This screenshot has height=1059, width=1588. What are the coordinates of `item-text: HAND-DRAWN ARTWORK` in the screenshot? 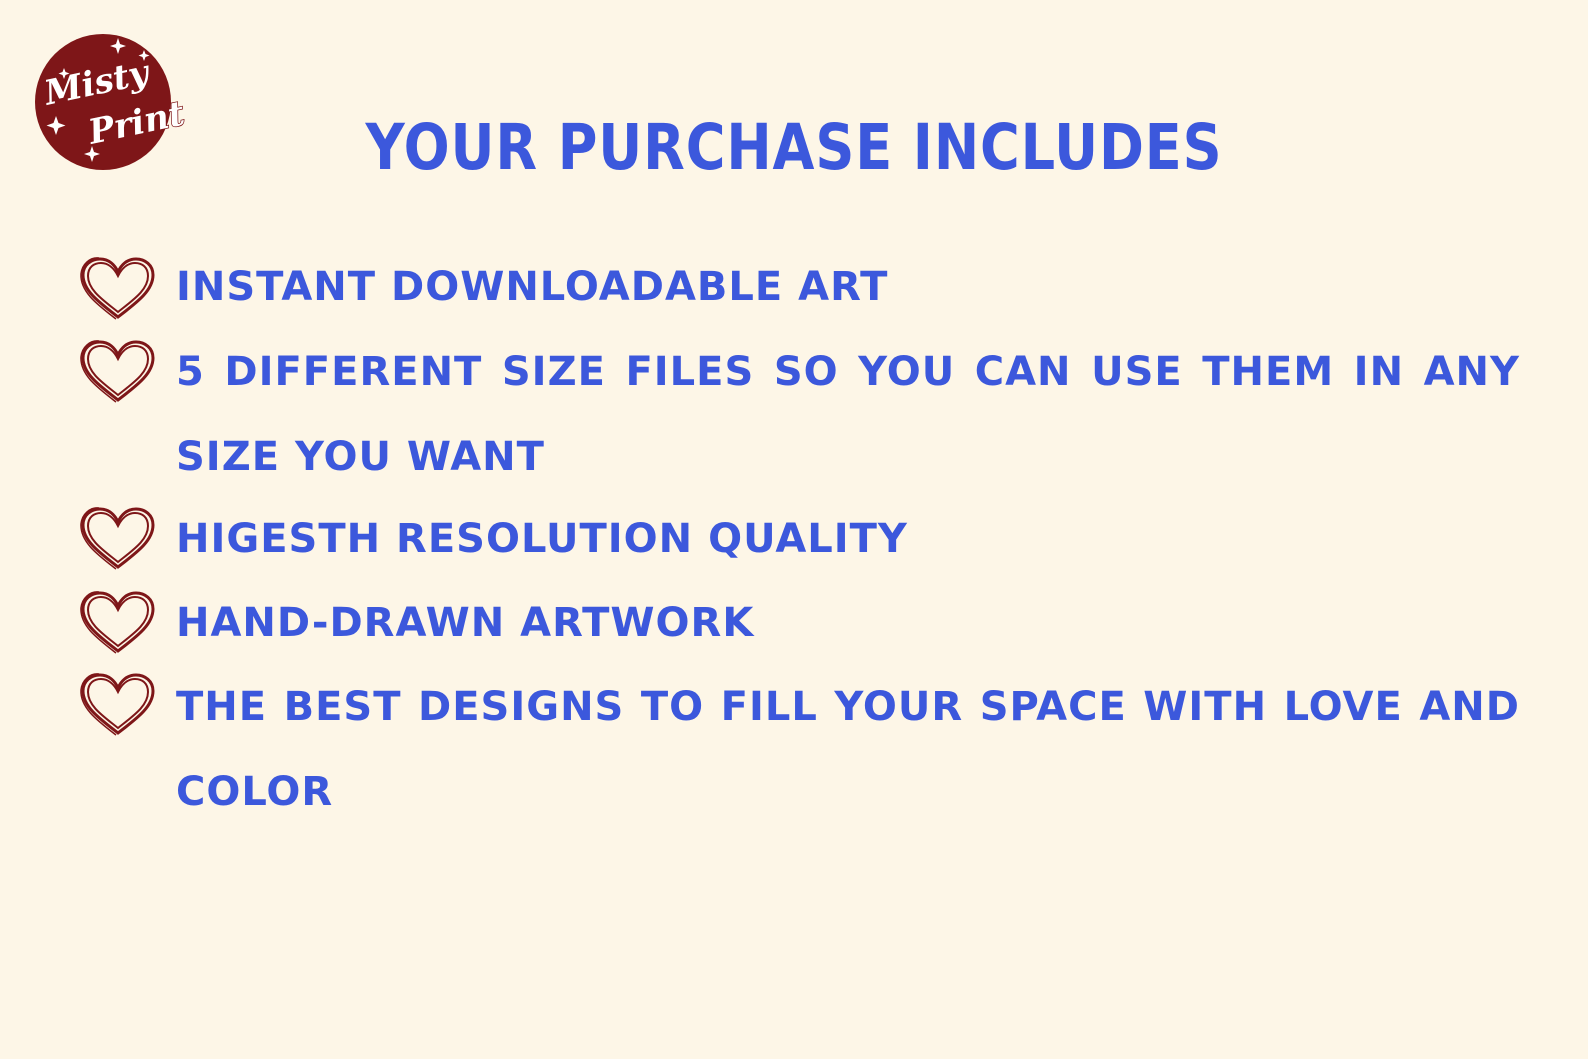 It's located at (465, 623).